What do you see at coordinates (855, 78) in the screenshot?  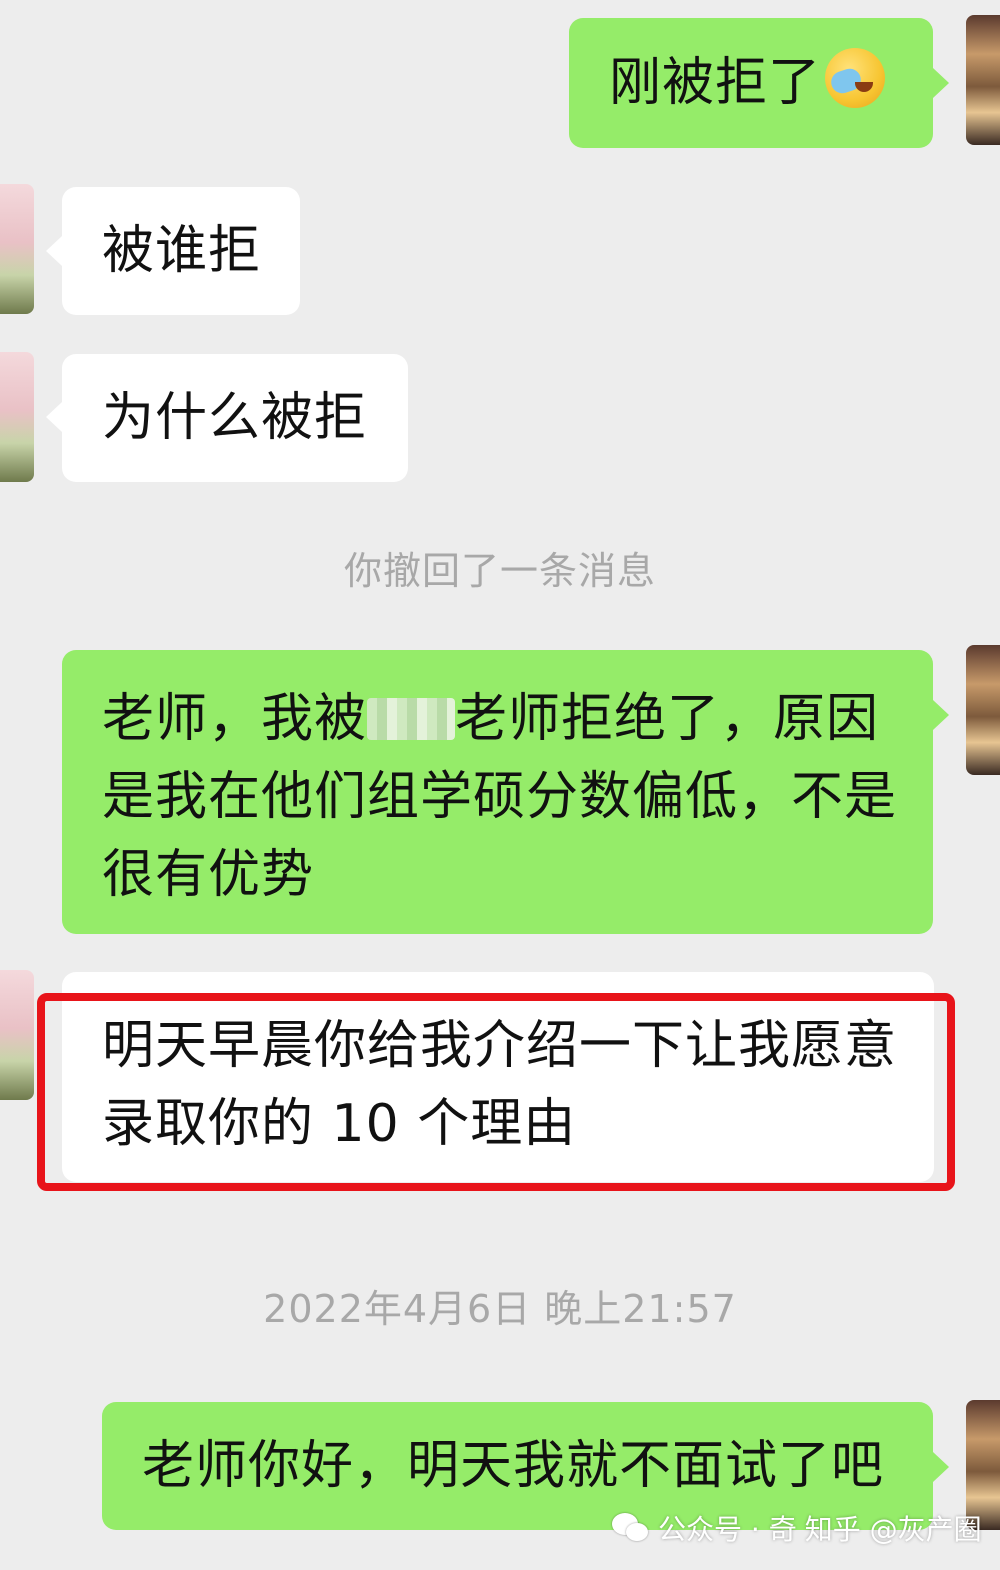 I see `face-palm-crying-emoji-icon` at bounding box center [855, 78].